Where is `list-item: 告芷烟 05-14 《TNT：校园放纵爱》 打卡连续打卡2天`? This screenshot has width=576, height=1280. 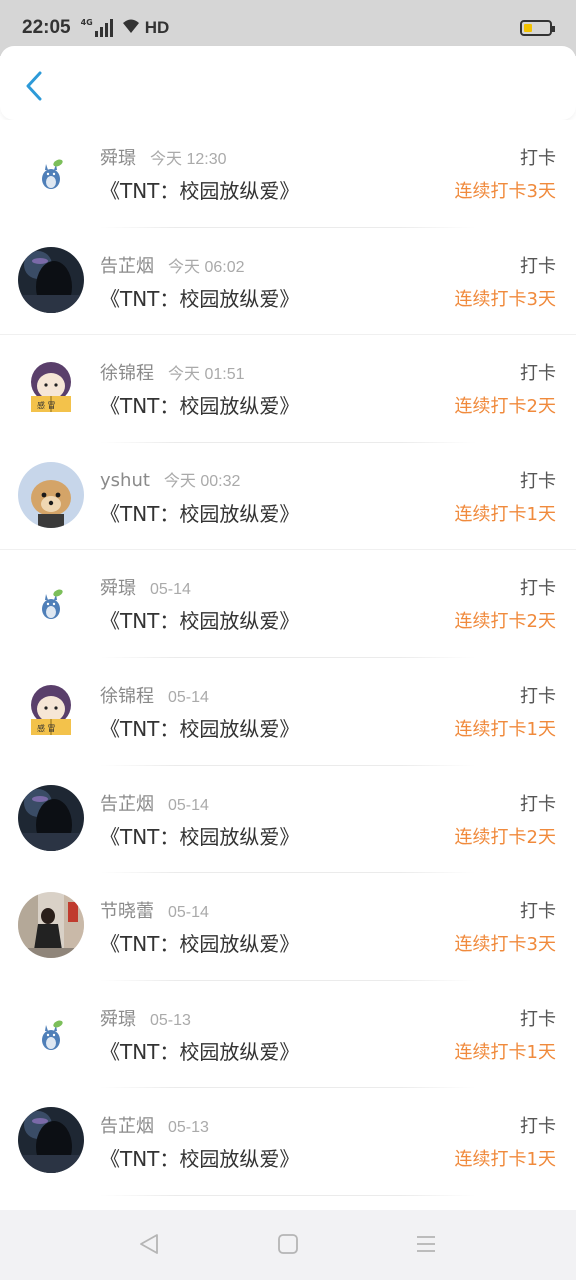
list-item: 告芷烟 05-14 《TNT：校园放纵爱》 打卡连续打卡2天 is located at coordinates (288, 819).